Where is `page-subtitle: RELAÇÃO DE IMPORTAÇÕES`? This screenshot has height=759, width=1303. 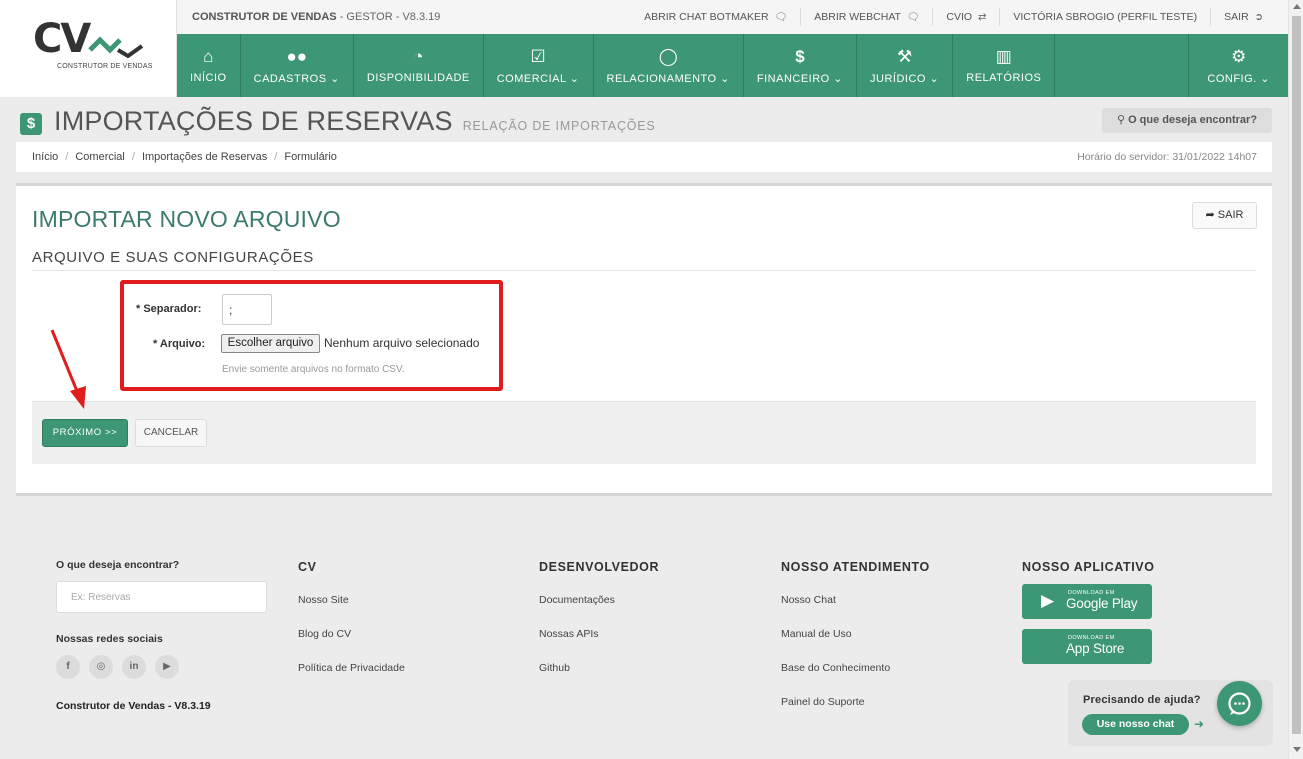
page-subtitle: RELAÇÃO DE IMPORTAÇÕES is located at coordinates (559, 126).